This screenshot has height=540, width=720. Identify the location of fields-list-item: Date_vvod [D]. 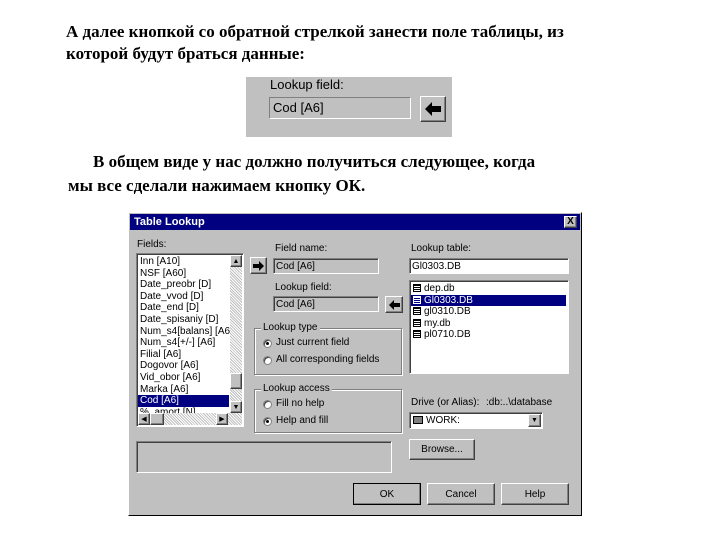
(183, 297).